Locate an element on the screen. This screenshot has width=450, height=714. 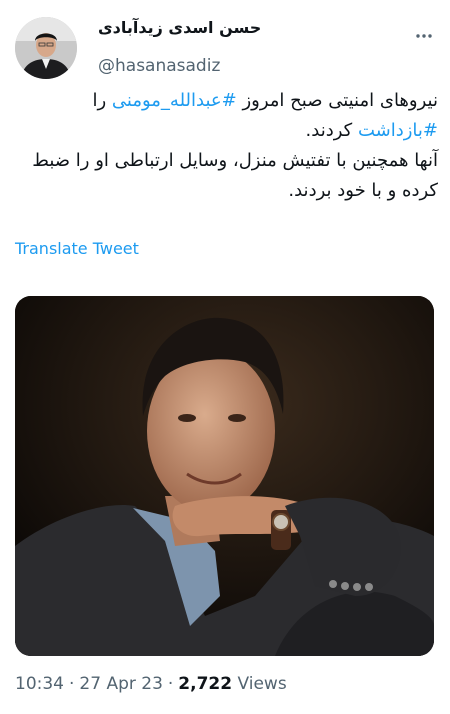
tweet-date: 27 Apr 23 is located at coordinates (120, 684).